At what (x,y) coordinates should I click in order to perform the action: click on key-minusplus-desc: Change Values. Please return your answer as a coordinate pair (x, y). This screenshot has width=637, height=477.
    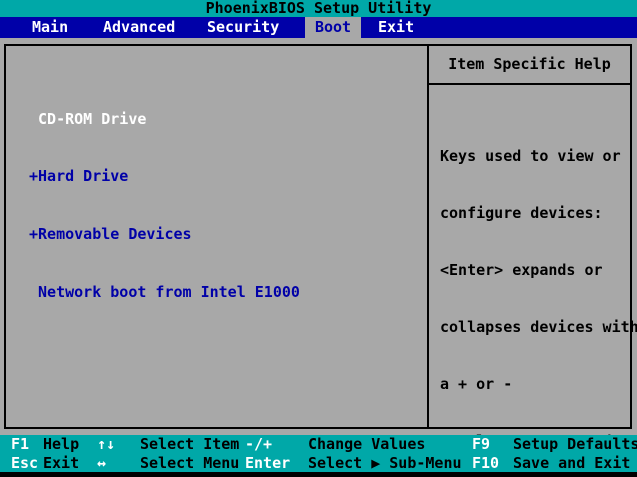
    Looking at the image, I should click on (367, 444).